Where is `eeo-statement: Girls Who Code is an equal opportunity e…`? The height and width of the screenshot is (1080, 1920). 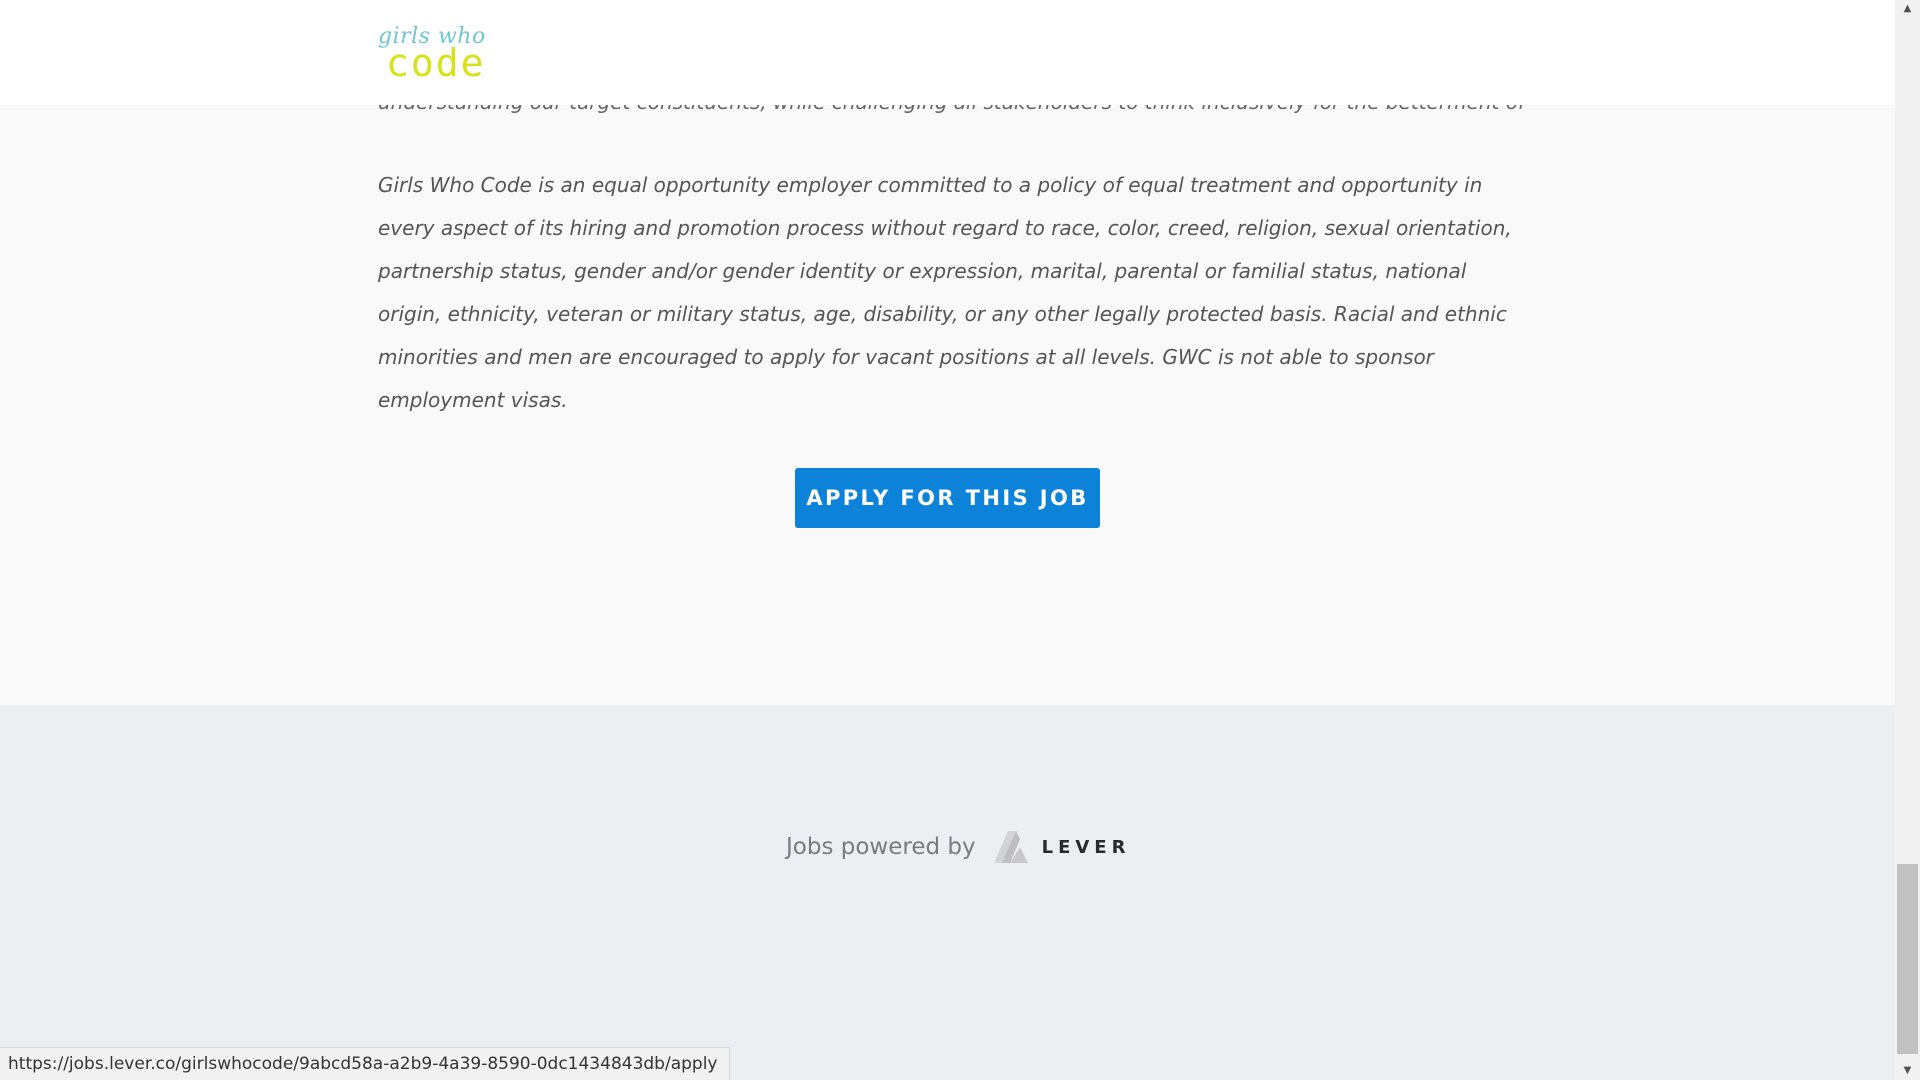 eeo-statement: Girls Who Code is an equal opportunity e… is located at coordinates (945, 292).